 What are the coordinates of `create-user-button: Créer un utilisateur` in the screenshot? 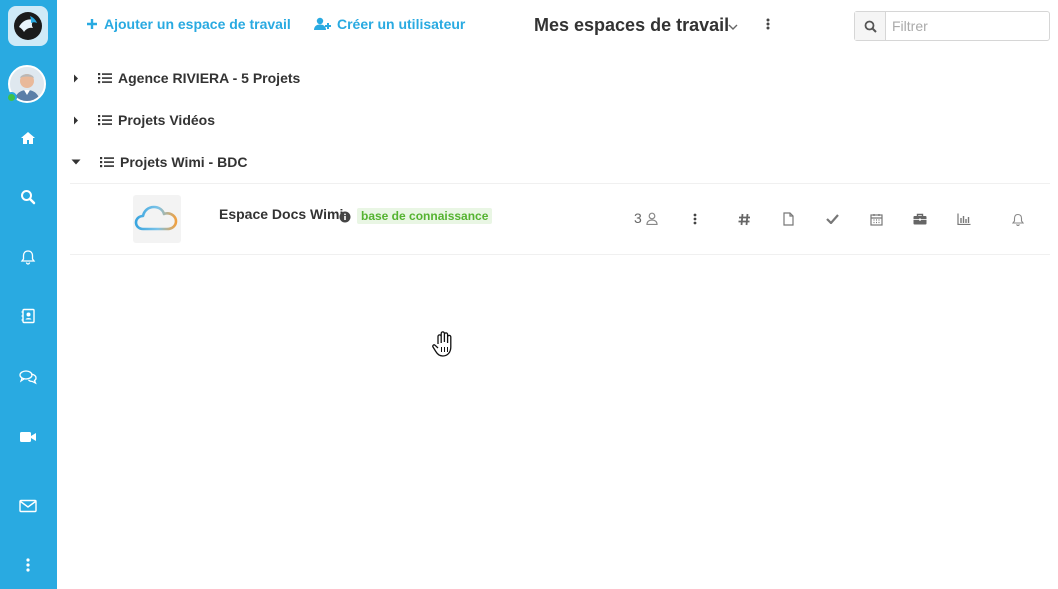 It's located at (389, 24).